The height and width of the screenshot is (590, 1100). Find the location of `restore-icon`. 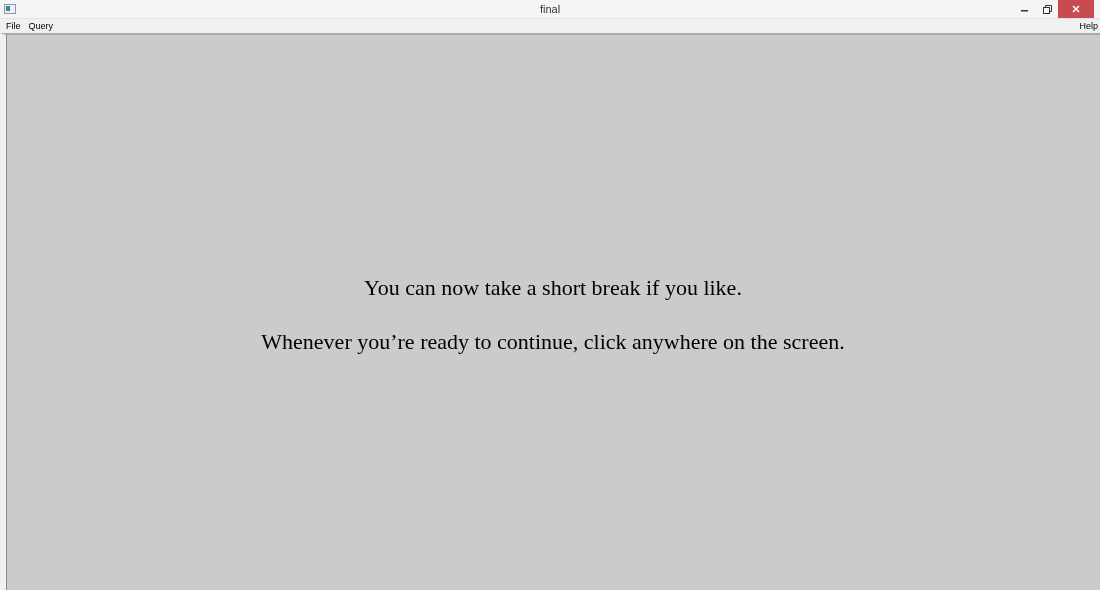

restore-icon is located at coordinates (1047, 9).